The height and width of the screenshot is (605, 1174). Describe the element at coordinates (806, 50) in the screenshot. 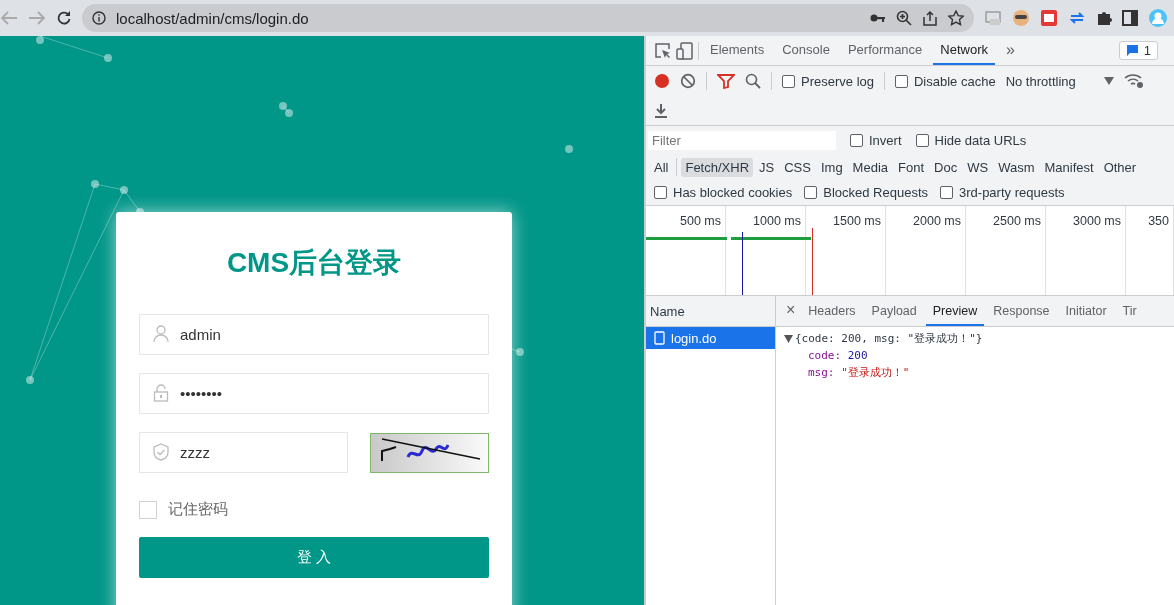

I see `devtools-tab: Console` at that location.